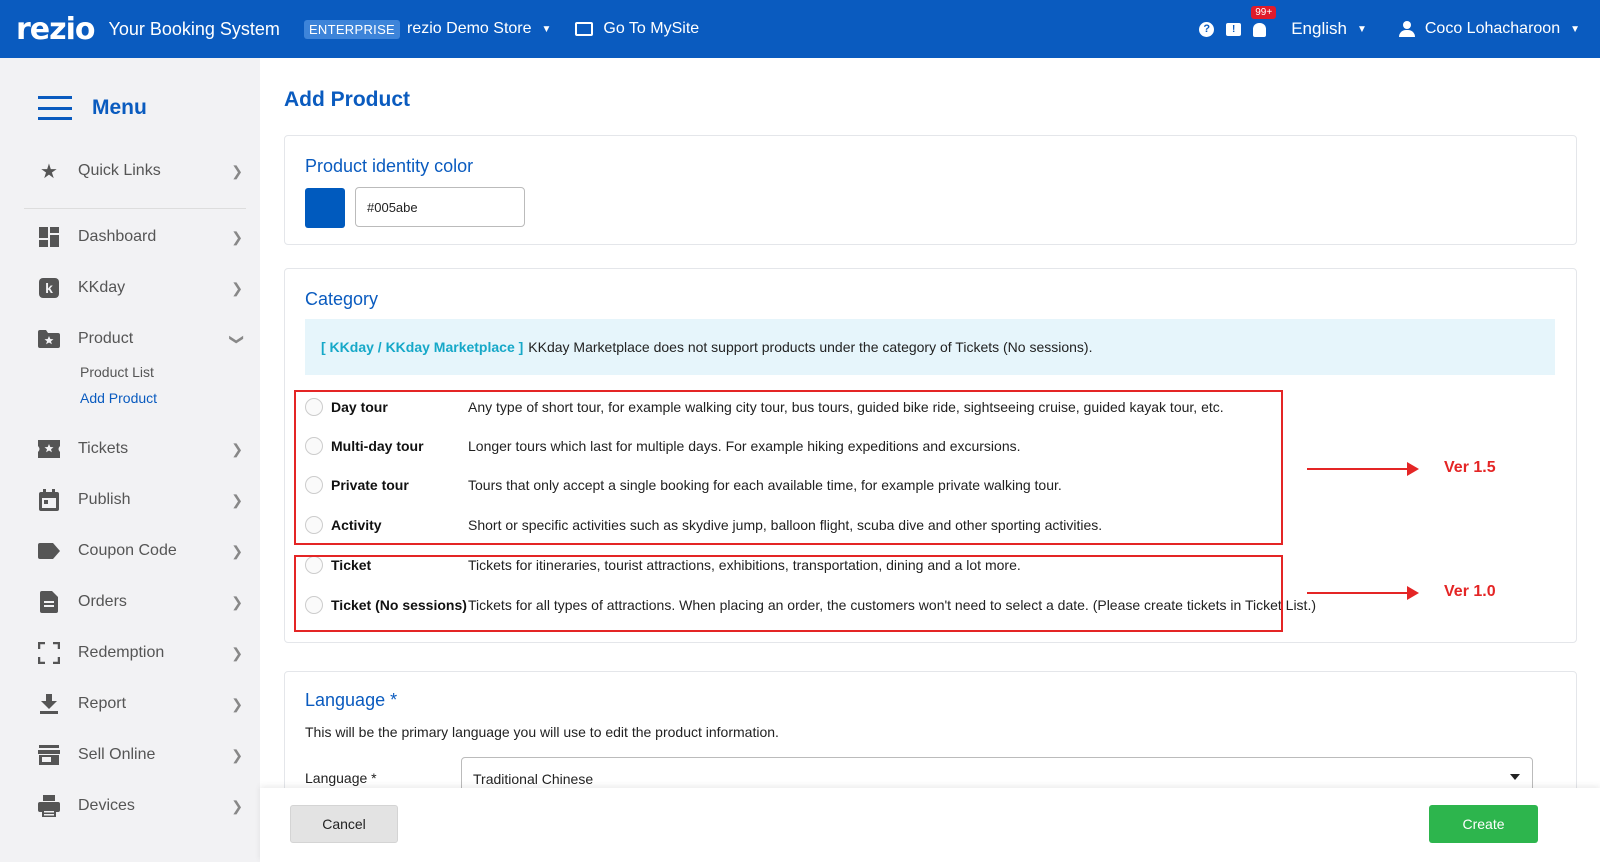 The height and width of the screenshot is (862, 1600). What do you see at coordinates (103, 448) in the screenshot?
I see `sidebar-item-label: Tickets` at bounding box center [103, 448].